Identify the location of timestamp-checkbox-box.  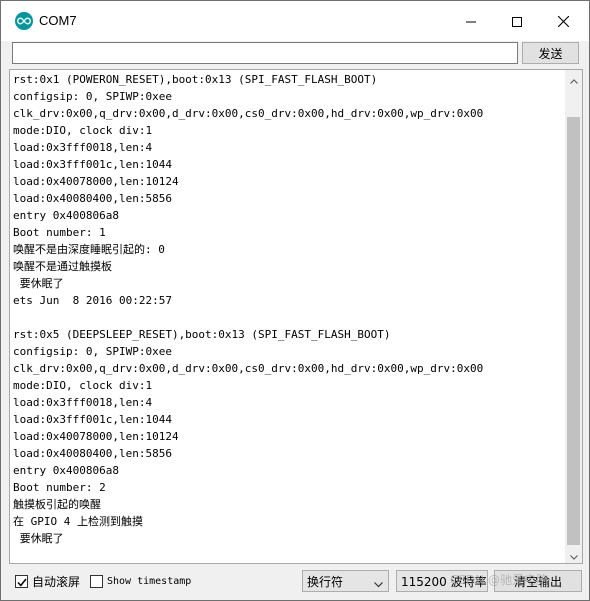
(96, 581).